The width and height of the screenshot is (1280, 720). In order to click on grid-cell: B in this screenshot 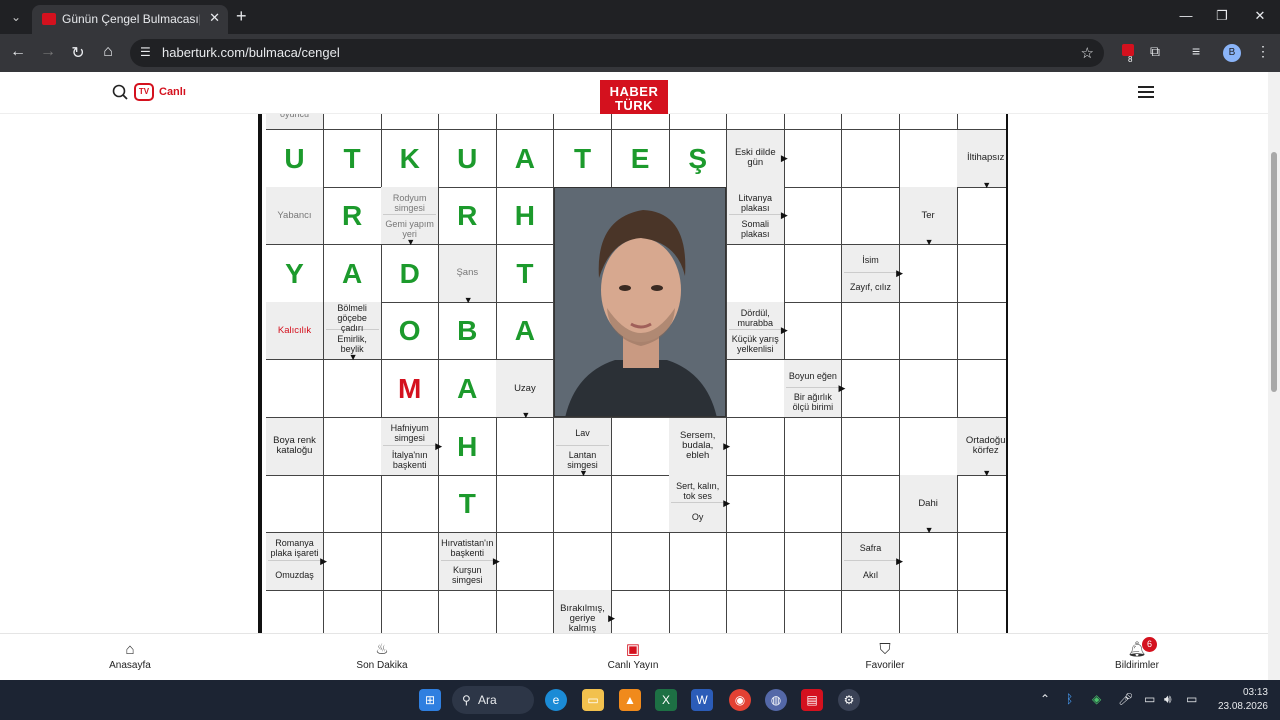, I will do `click(467, 331)`.